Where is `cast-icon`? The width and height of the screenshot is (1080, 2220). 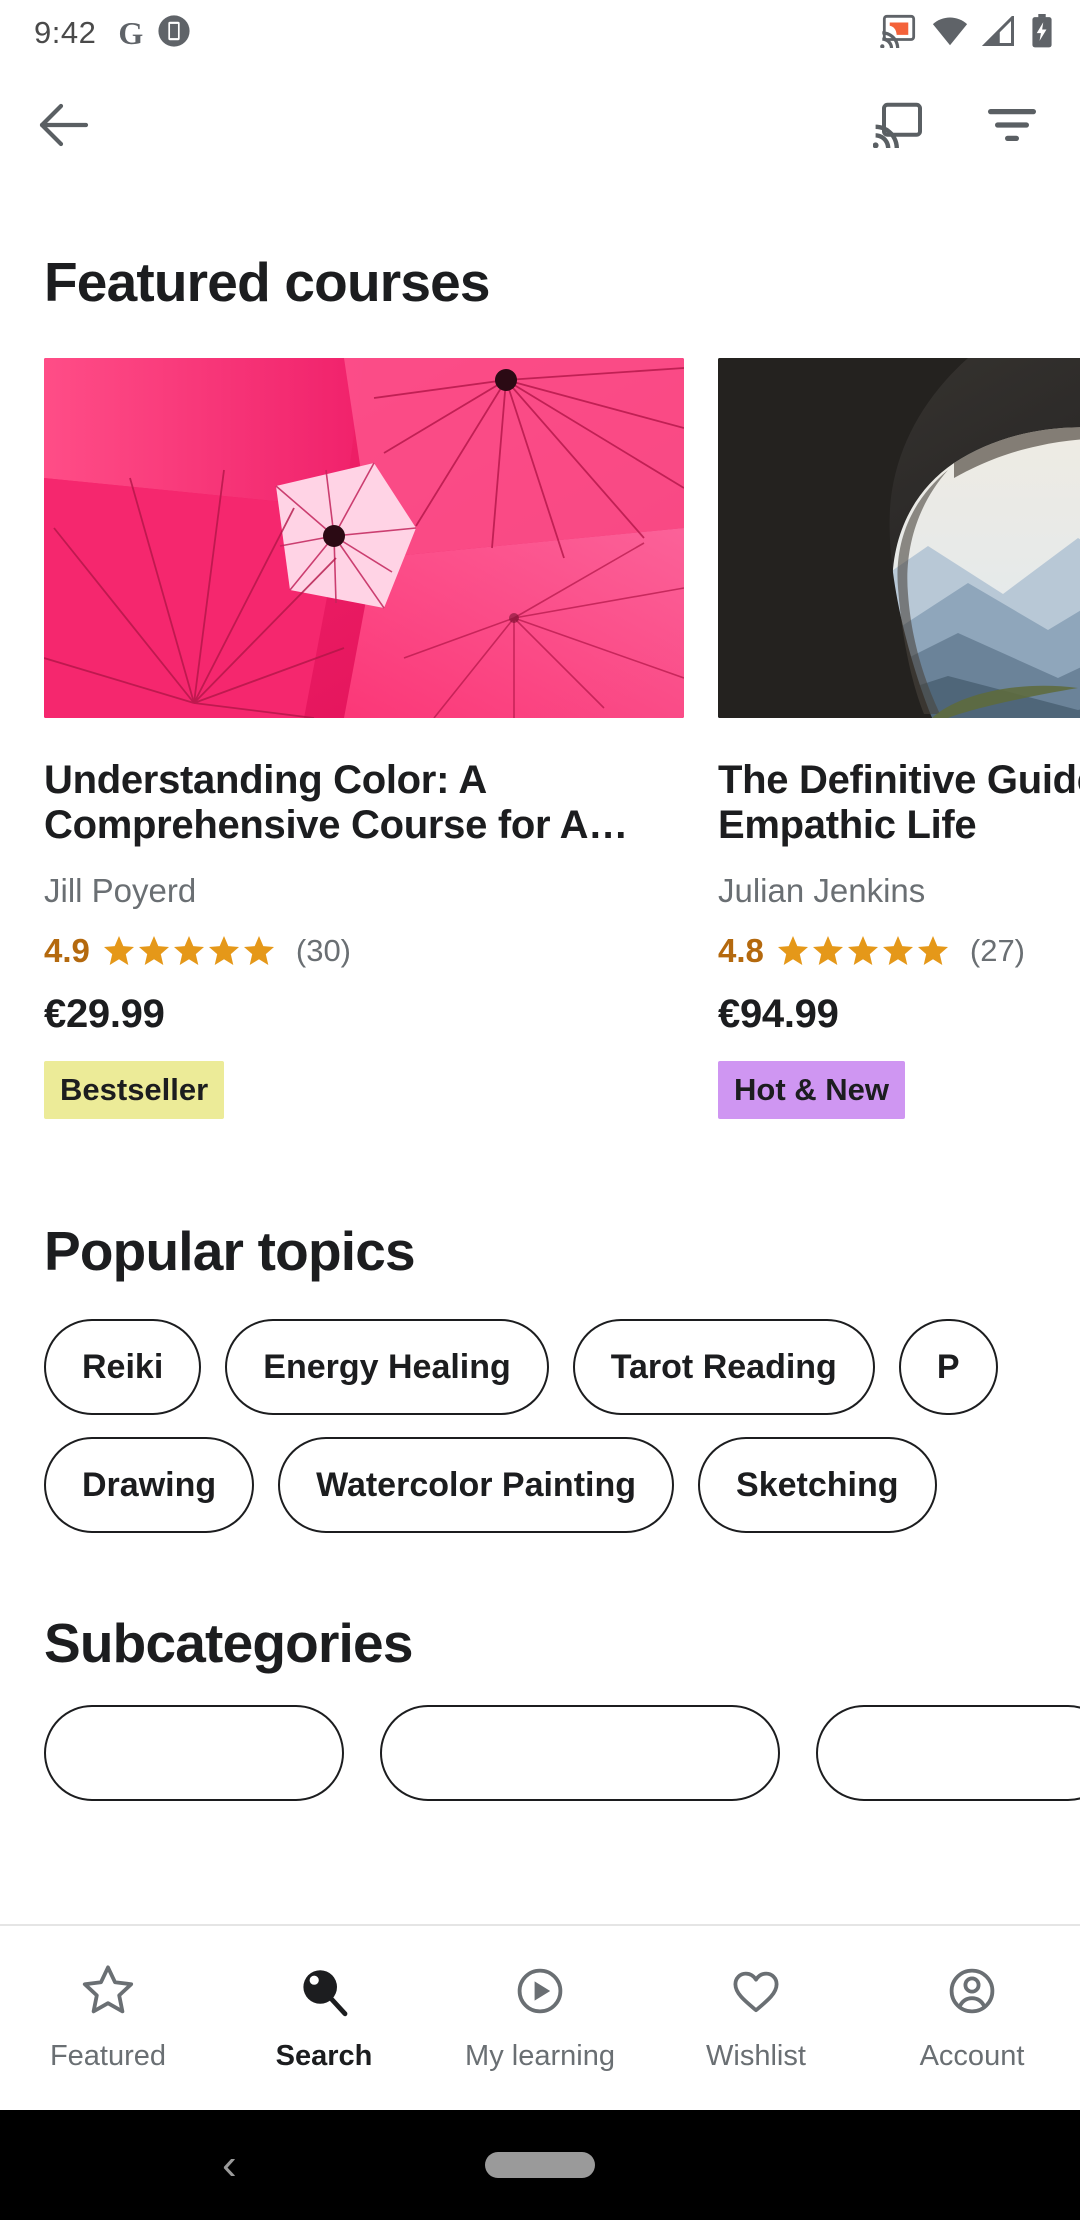 cast-icon is located at coordinates (899, 33).